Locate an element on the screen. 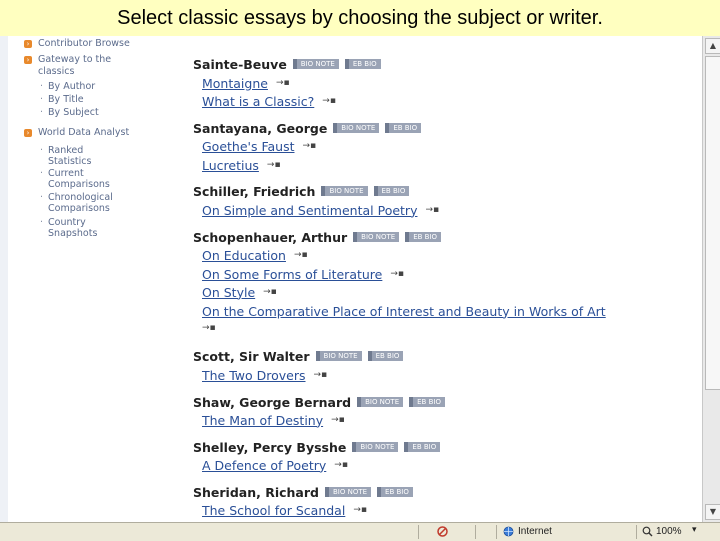  sidebar-section-contributor-browse: › Contributor Browse is located at coordinates (77, 44).